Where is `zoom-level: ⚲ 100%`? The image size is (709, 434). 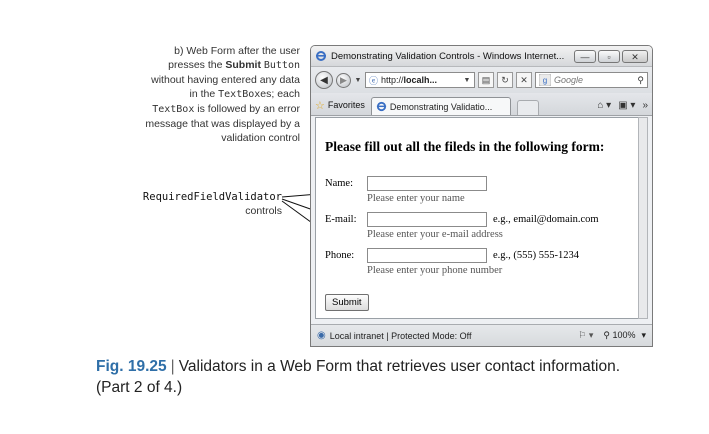
zoom-level: ⚲ 100% is located at coordinates (619, 335).